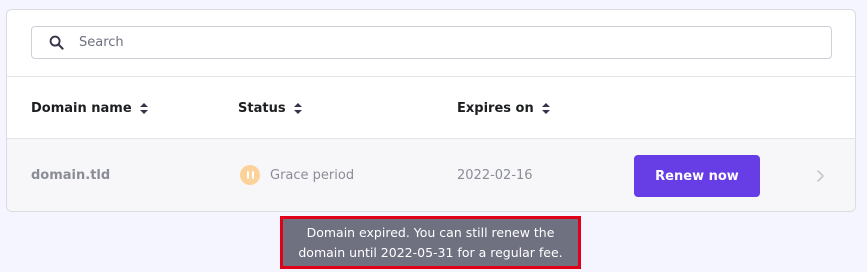 This screenshot has width=867, height=272. What do you see at coordinates (820, 176) in the screenshot?
I see `chevron-right-icon` at bounding box center [820, 176].